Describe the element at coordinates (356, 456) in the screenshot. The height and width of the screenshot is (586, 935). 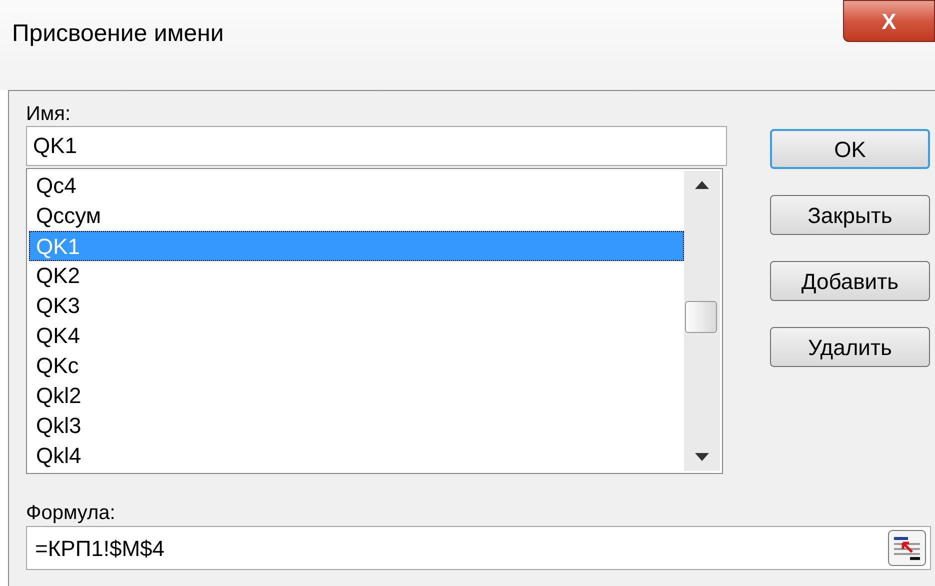
I see `list-item: Qkl4` at that location.